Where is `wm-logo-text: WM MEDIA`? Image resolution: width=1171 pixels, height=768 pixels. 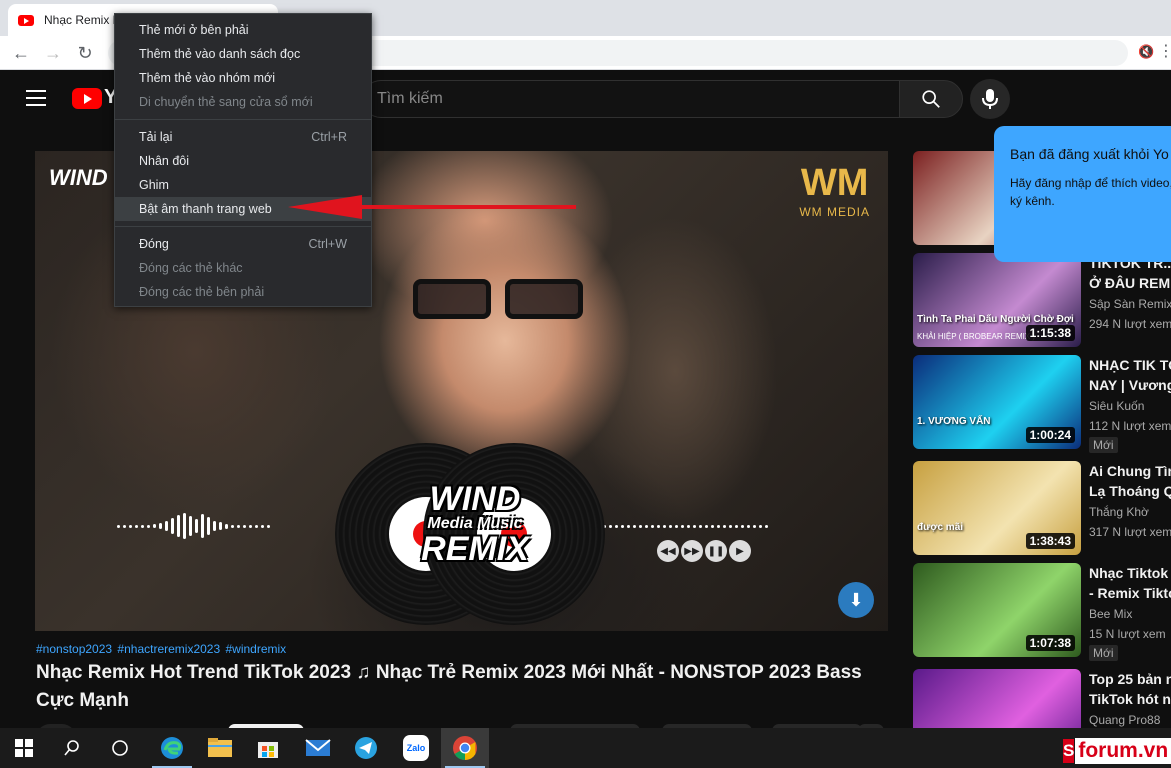
wm-logo-text: WM MEDIA is located at coordinates (834, 212).